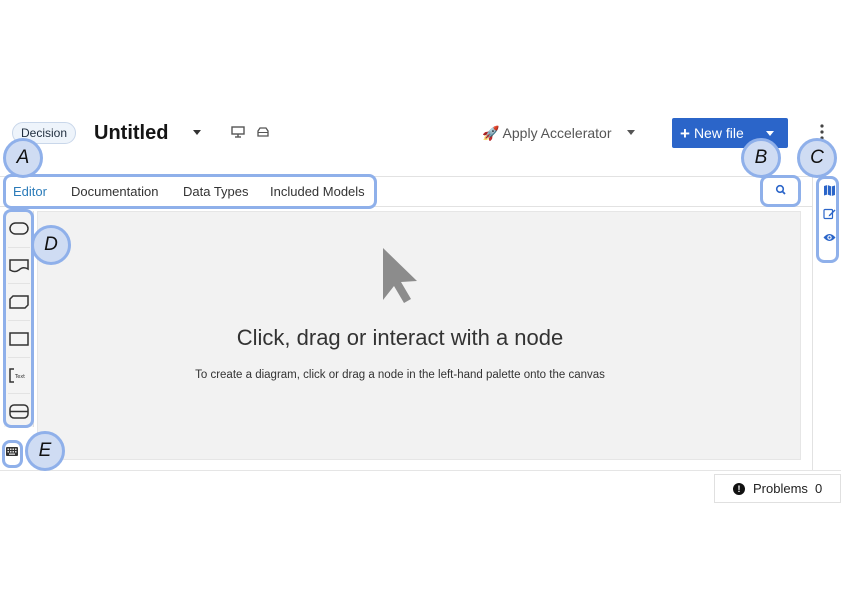 The width and height of the screenshot is (841, 595). I want to click on annotation-label-e: E, so click(45, 451).